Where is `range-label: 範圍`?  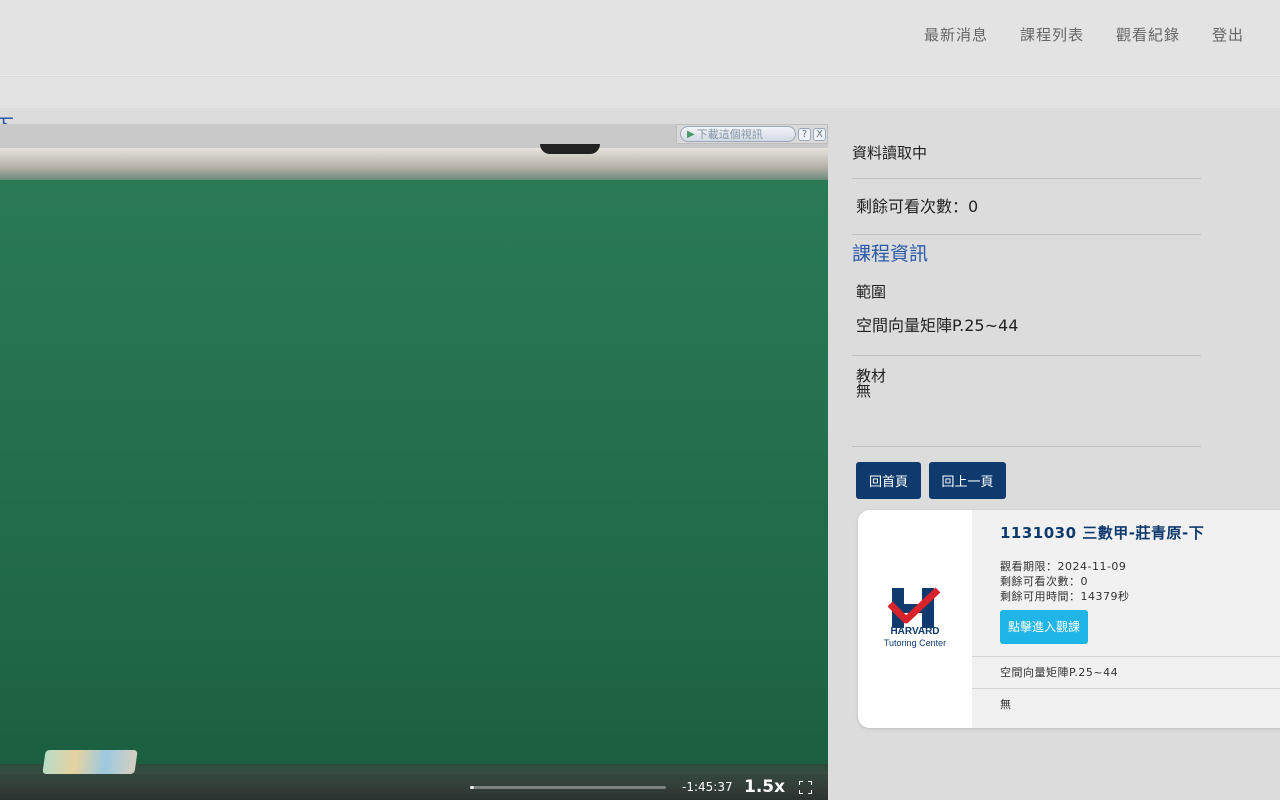 range-label: 範圍 is located at coordinates (871, 292).